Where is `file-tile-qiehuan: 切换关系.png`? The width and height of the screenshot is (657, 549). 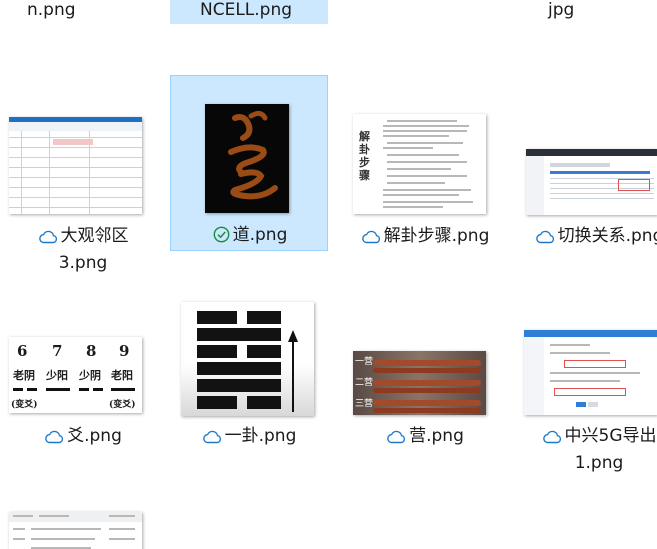 file-tile-qiehuan: 切换关系.png is located at coordinates (588, 174).